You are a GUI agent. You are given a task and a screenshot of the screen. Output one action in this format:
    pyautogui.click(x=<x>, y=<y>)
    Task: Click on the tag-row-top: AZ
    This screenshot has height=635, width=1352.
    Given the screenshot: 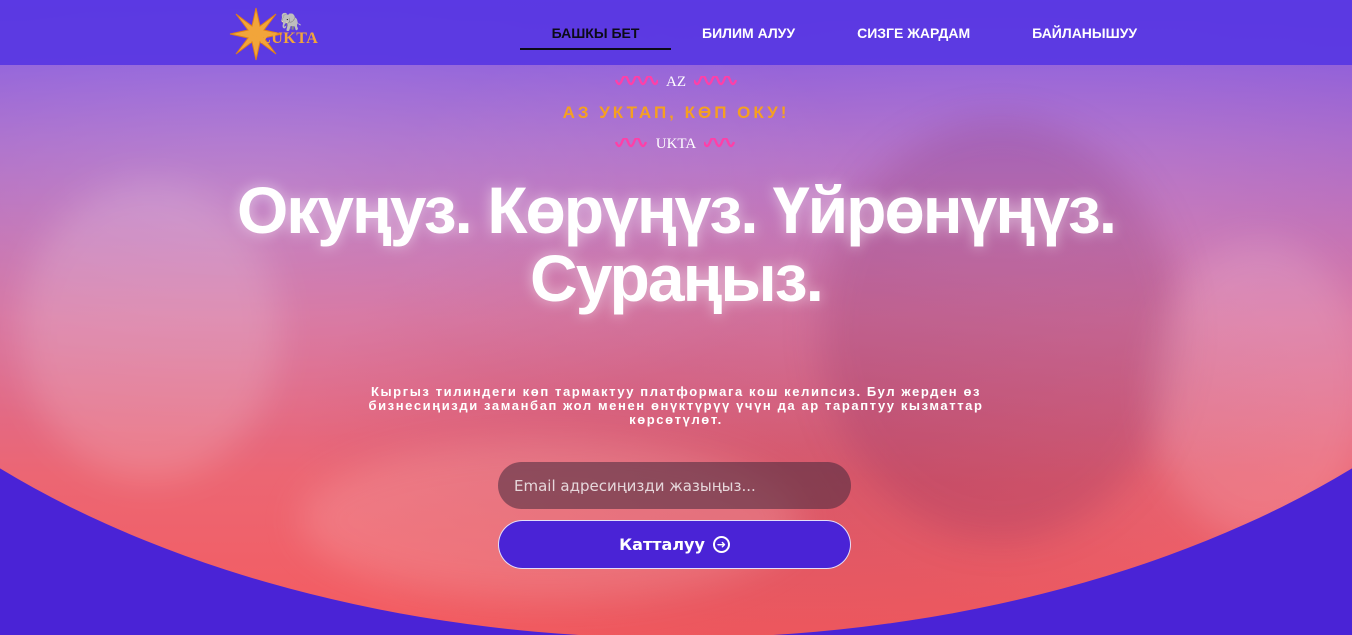 What is the action you would take?
    pyautogui.click(x=676, y=82)
    